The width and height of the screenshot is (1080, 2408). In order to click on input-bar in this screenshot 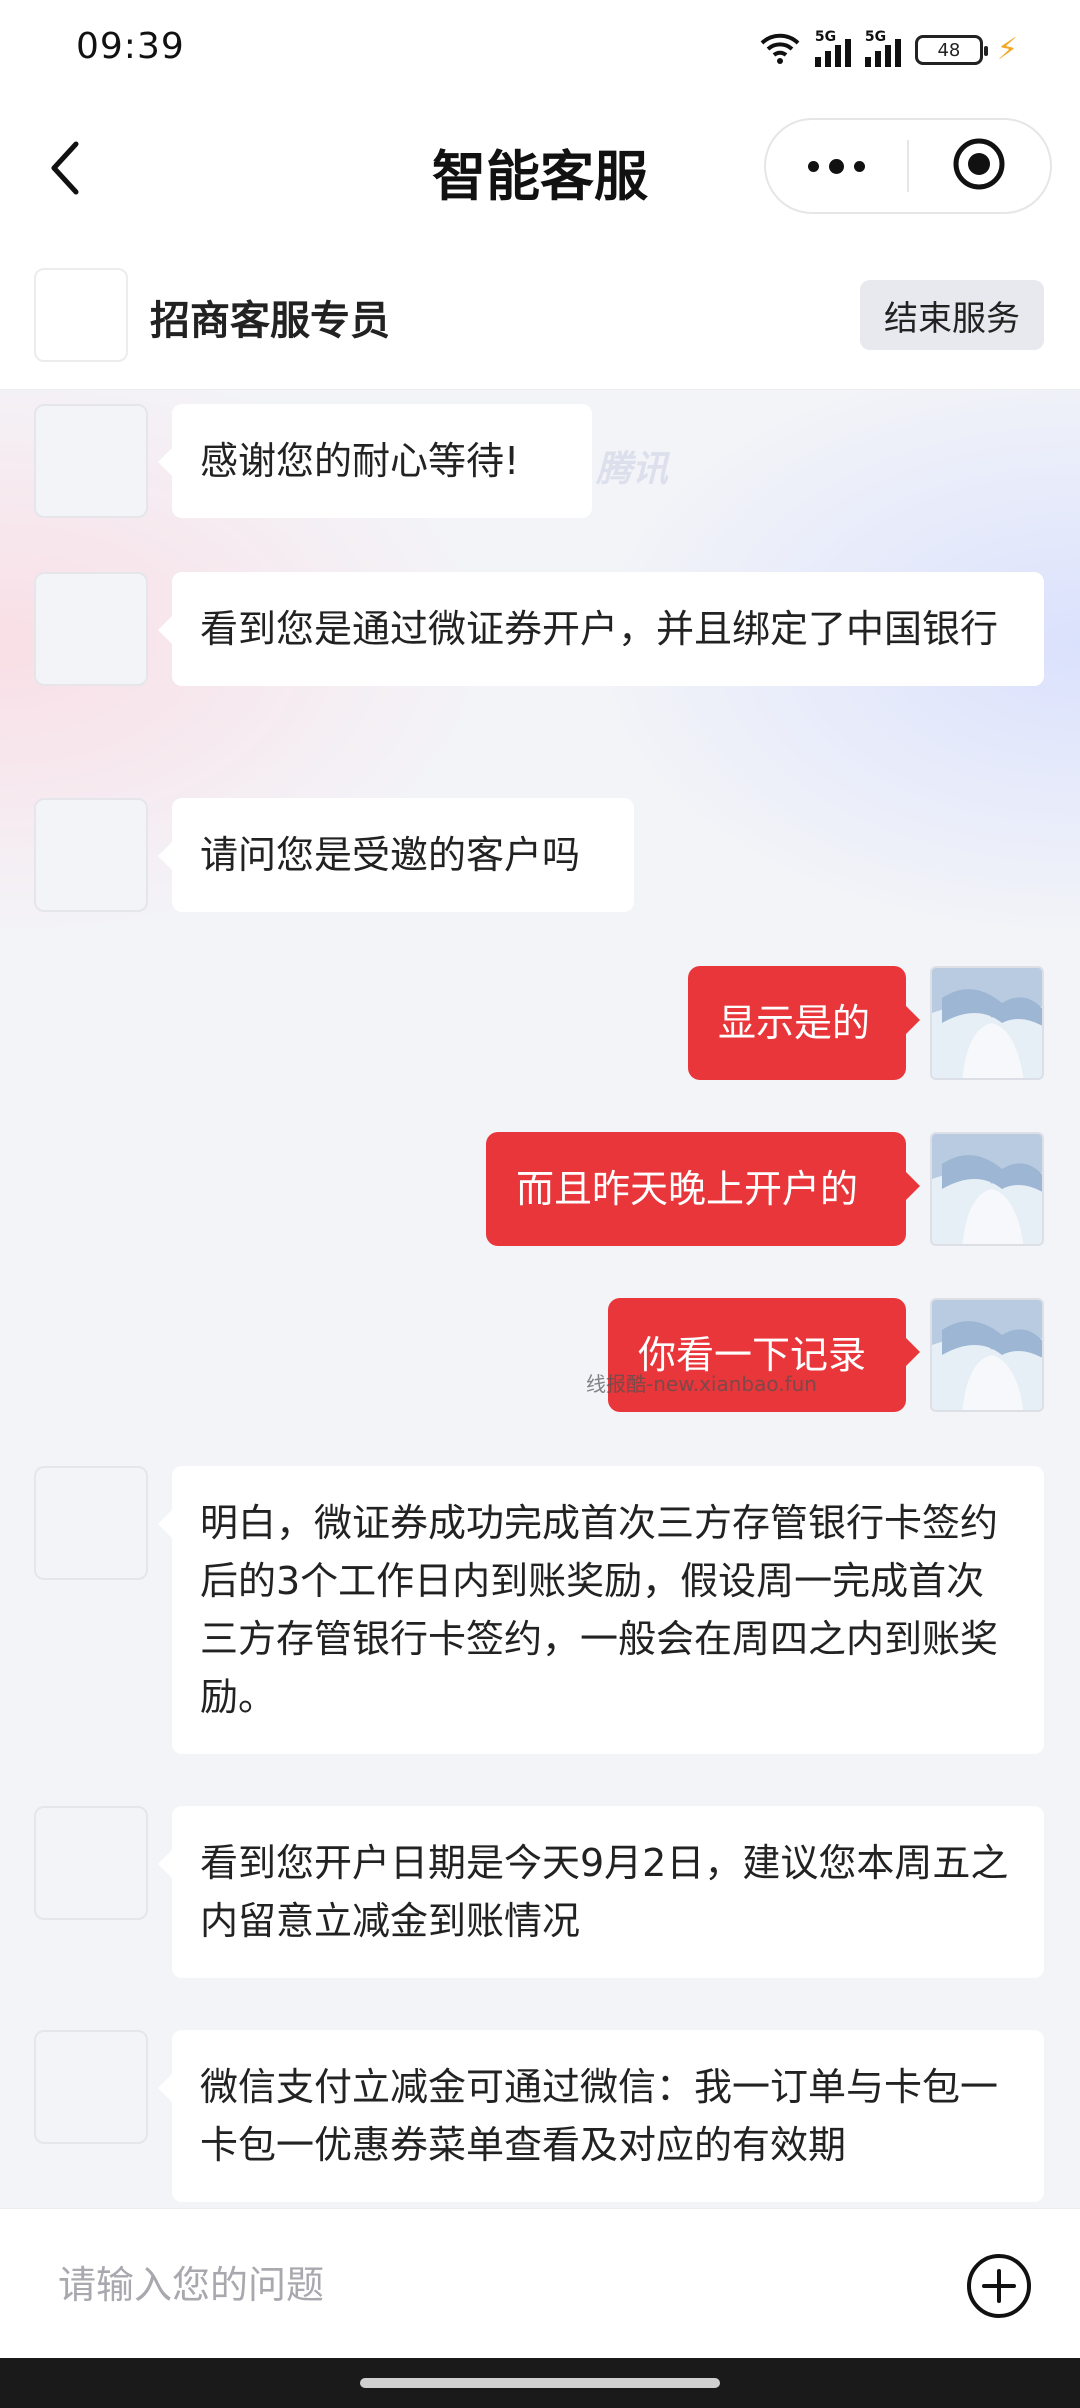, I will do `click(540, 2283)`.